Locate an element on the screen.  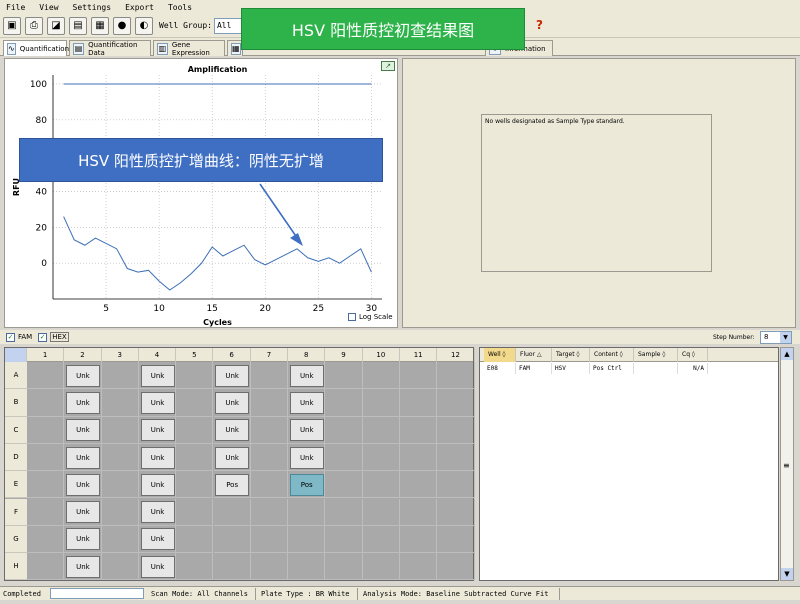
menu-tools: Tools is located at coordinates (180, 7).